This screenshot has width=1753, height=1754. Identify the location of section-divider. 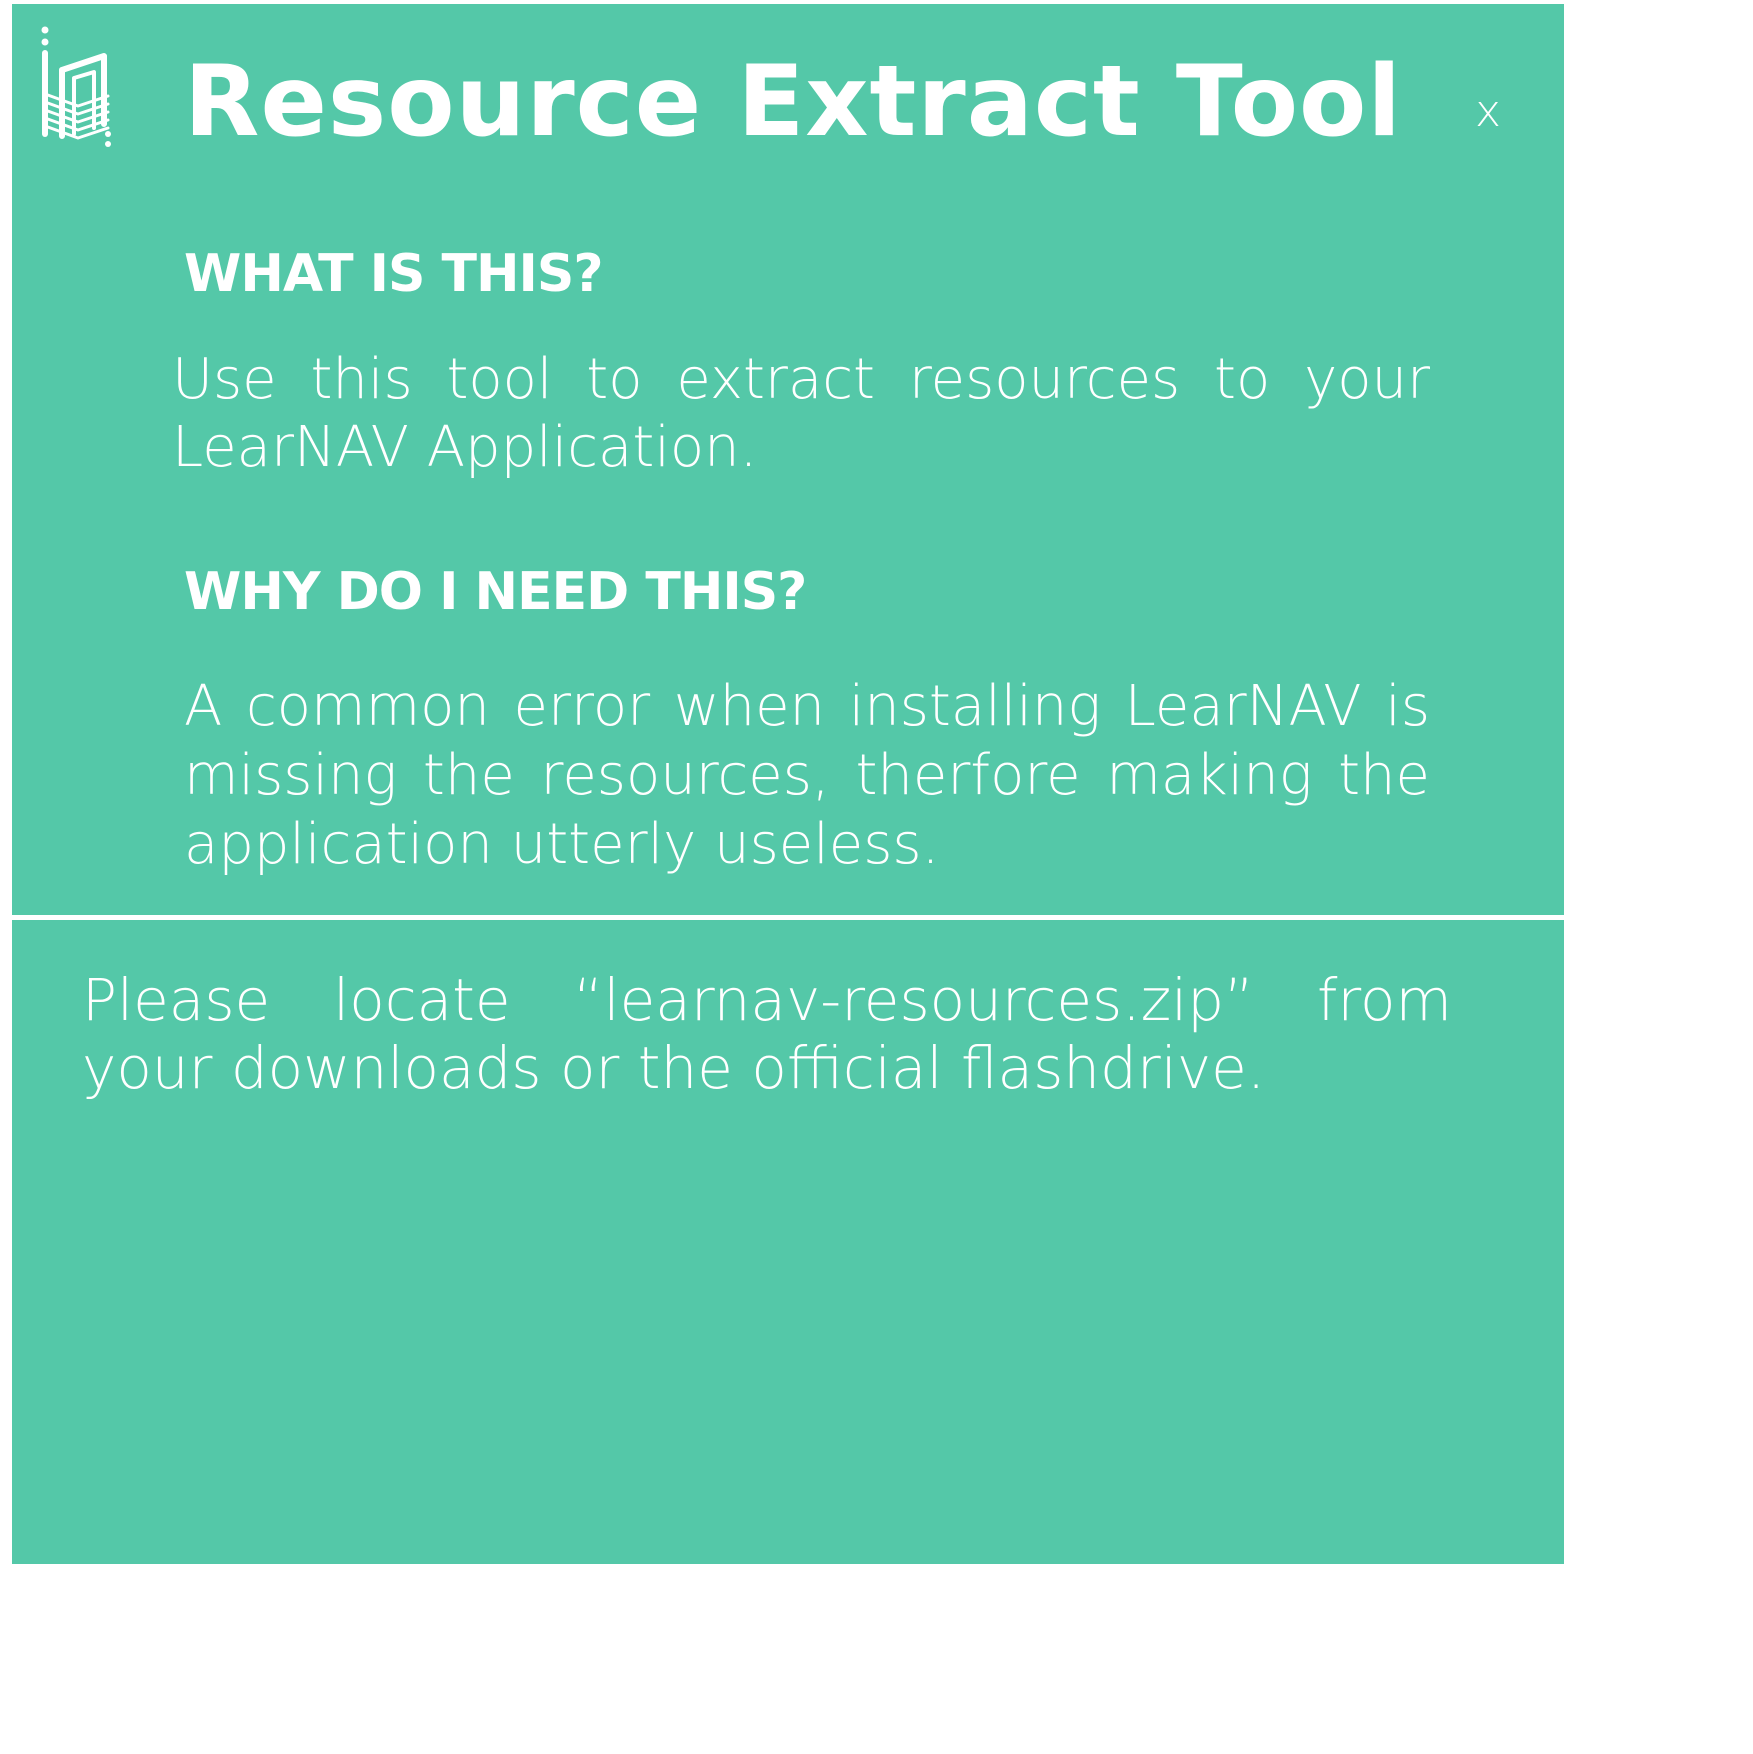
(788, 917).